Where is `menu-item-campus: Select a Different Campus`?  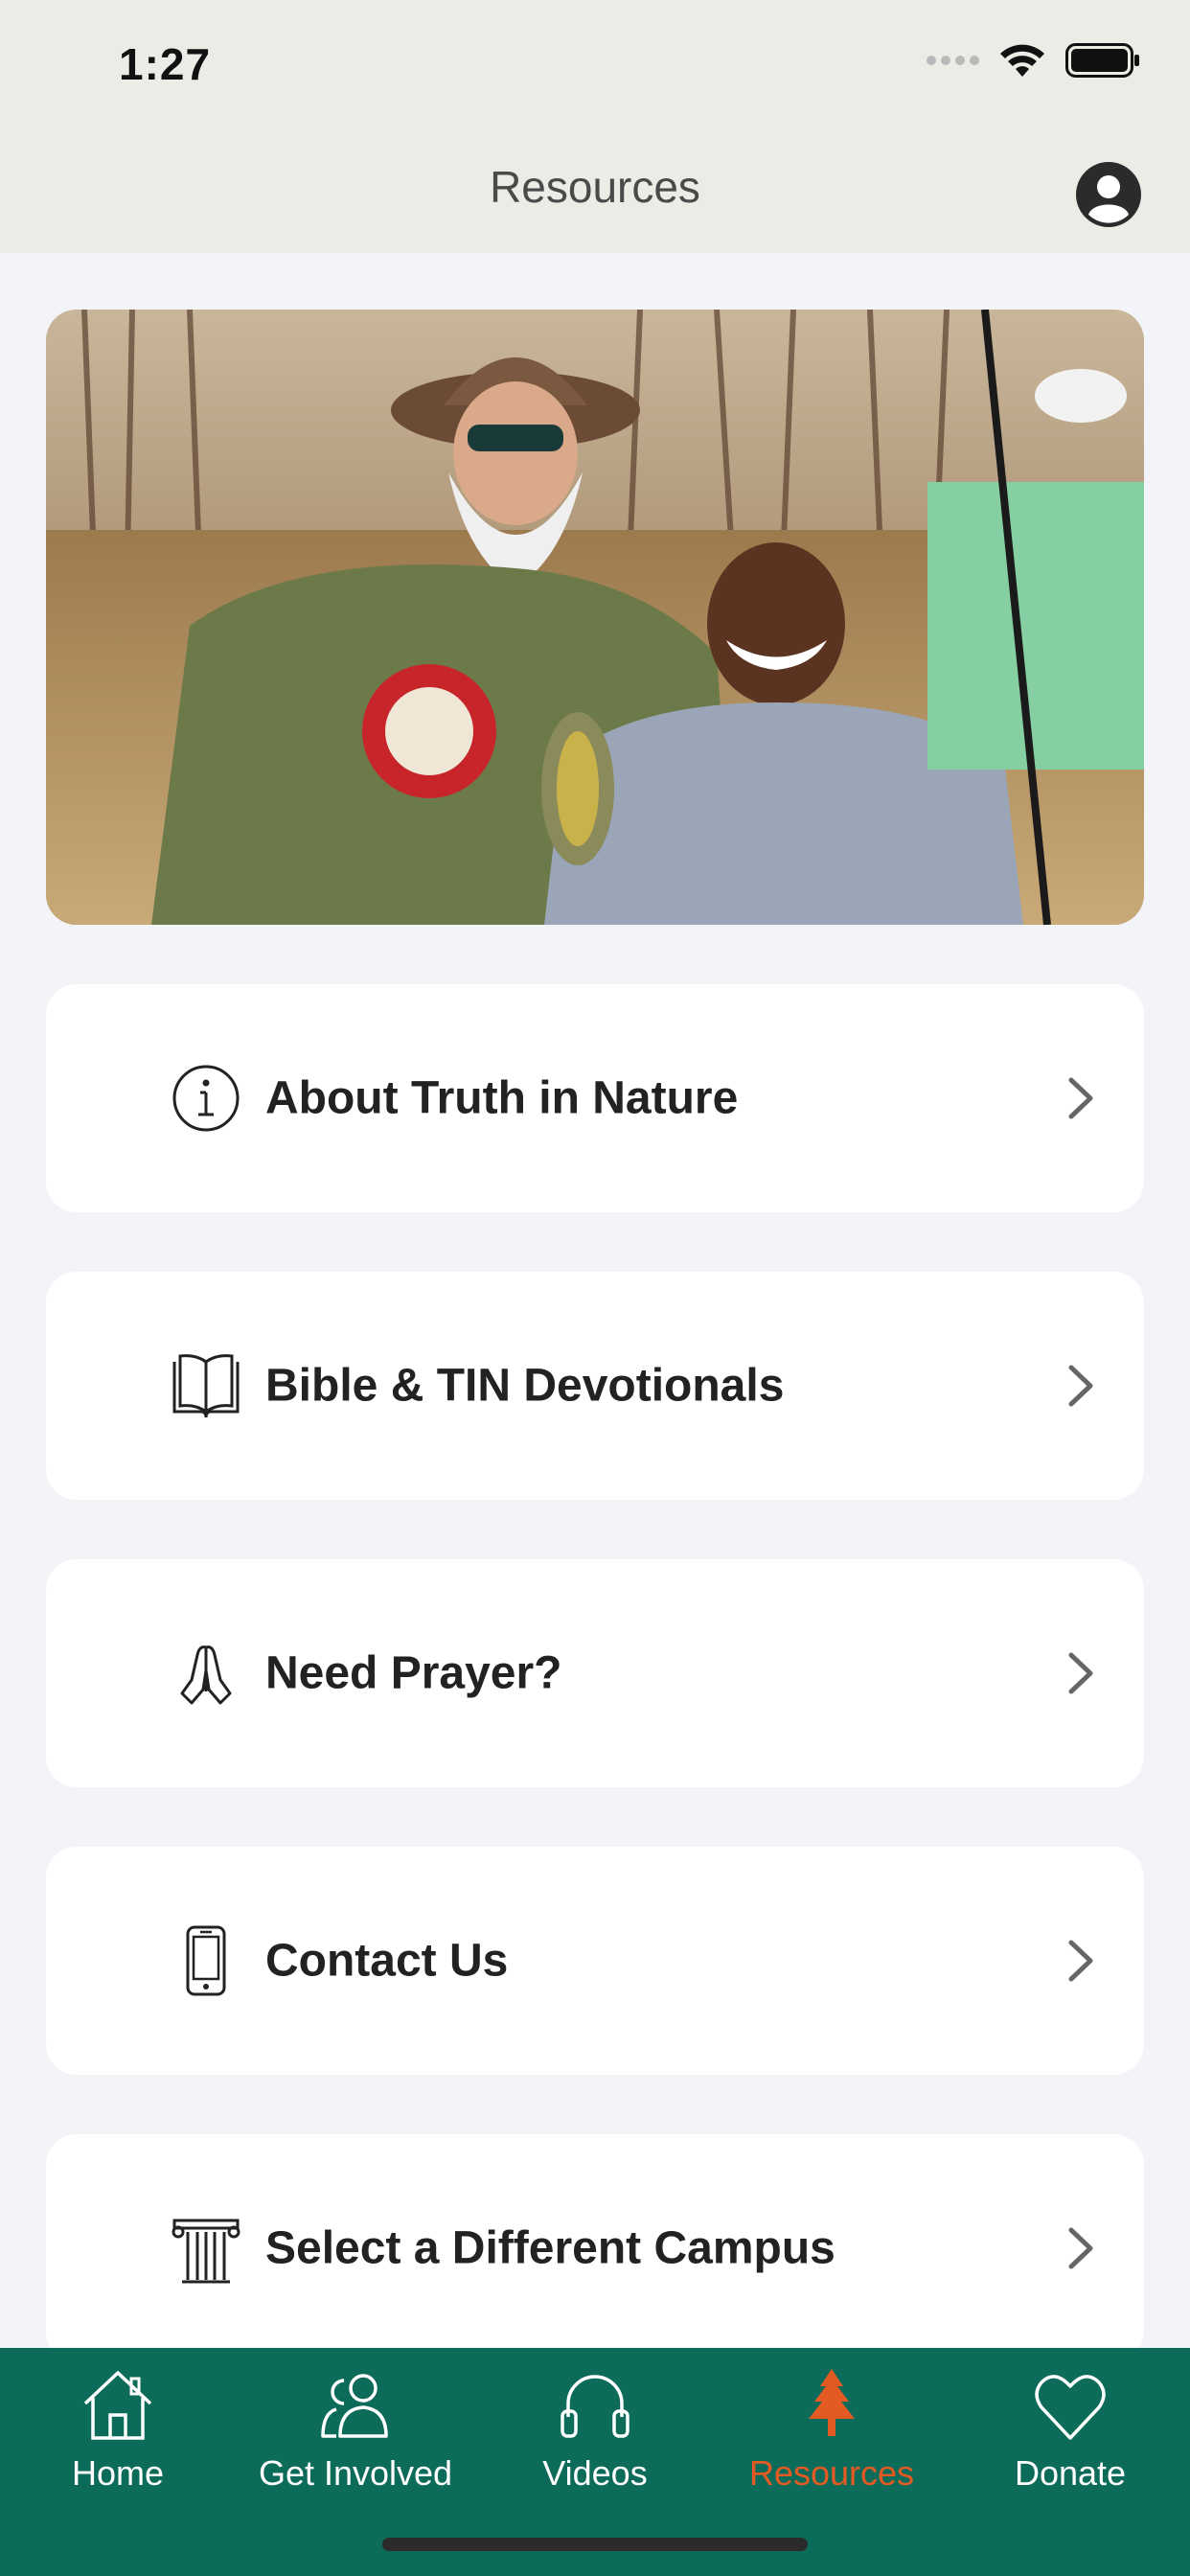 menu-item-campus: Select a Different Campus is located at coordinates (595, 2248).